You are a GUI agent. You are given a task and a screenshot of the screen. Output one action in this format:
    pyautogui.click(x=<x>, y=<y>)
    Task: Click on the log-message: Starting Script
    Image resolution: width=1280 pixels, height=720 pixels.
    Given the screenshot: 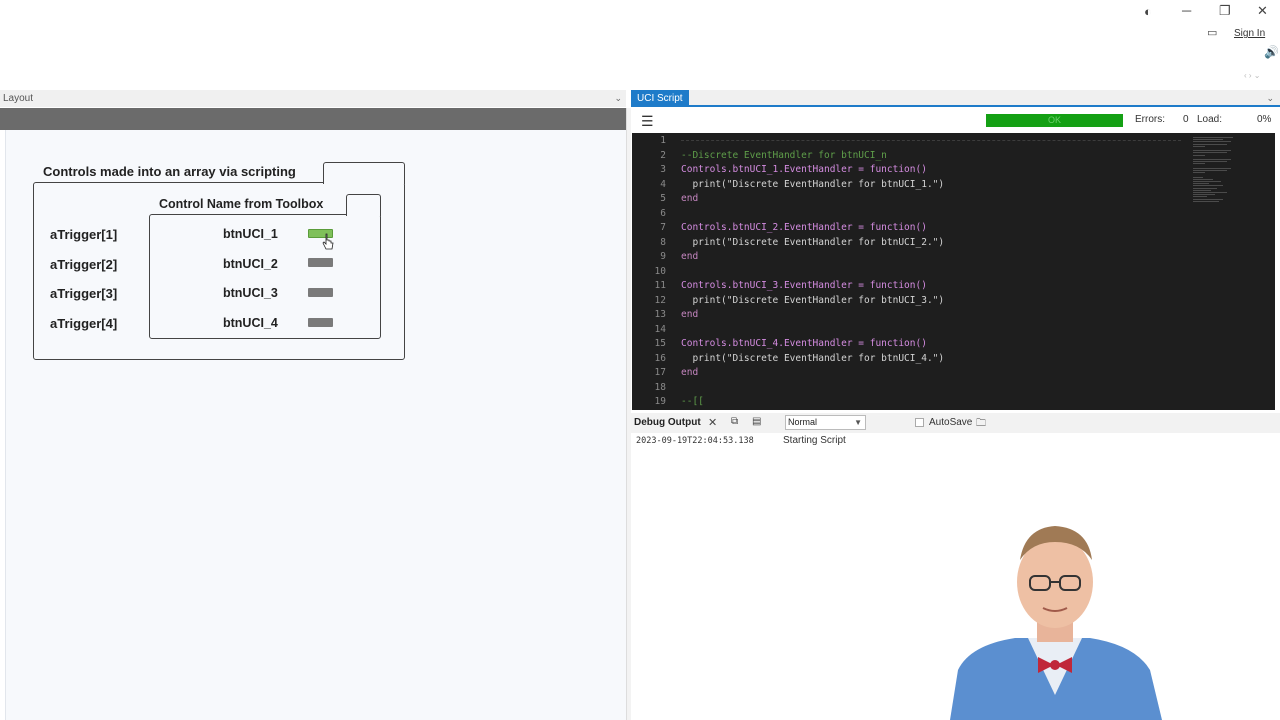 What is the action you would take?
    pyautogui.click(x=814, y=440)
    